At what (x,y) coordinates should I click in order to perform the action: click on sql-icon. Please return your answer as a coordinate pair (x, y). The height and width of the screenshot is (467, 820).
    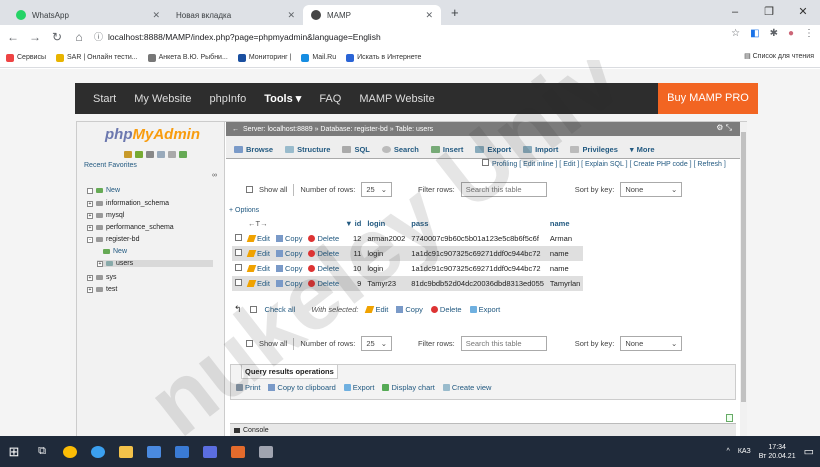
    Looking at the image, I should click on (139, 154).